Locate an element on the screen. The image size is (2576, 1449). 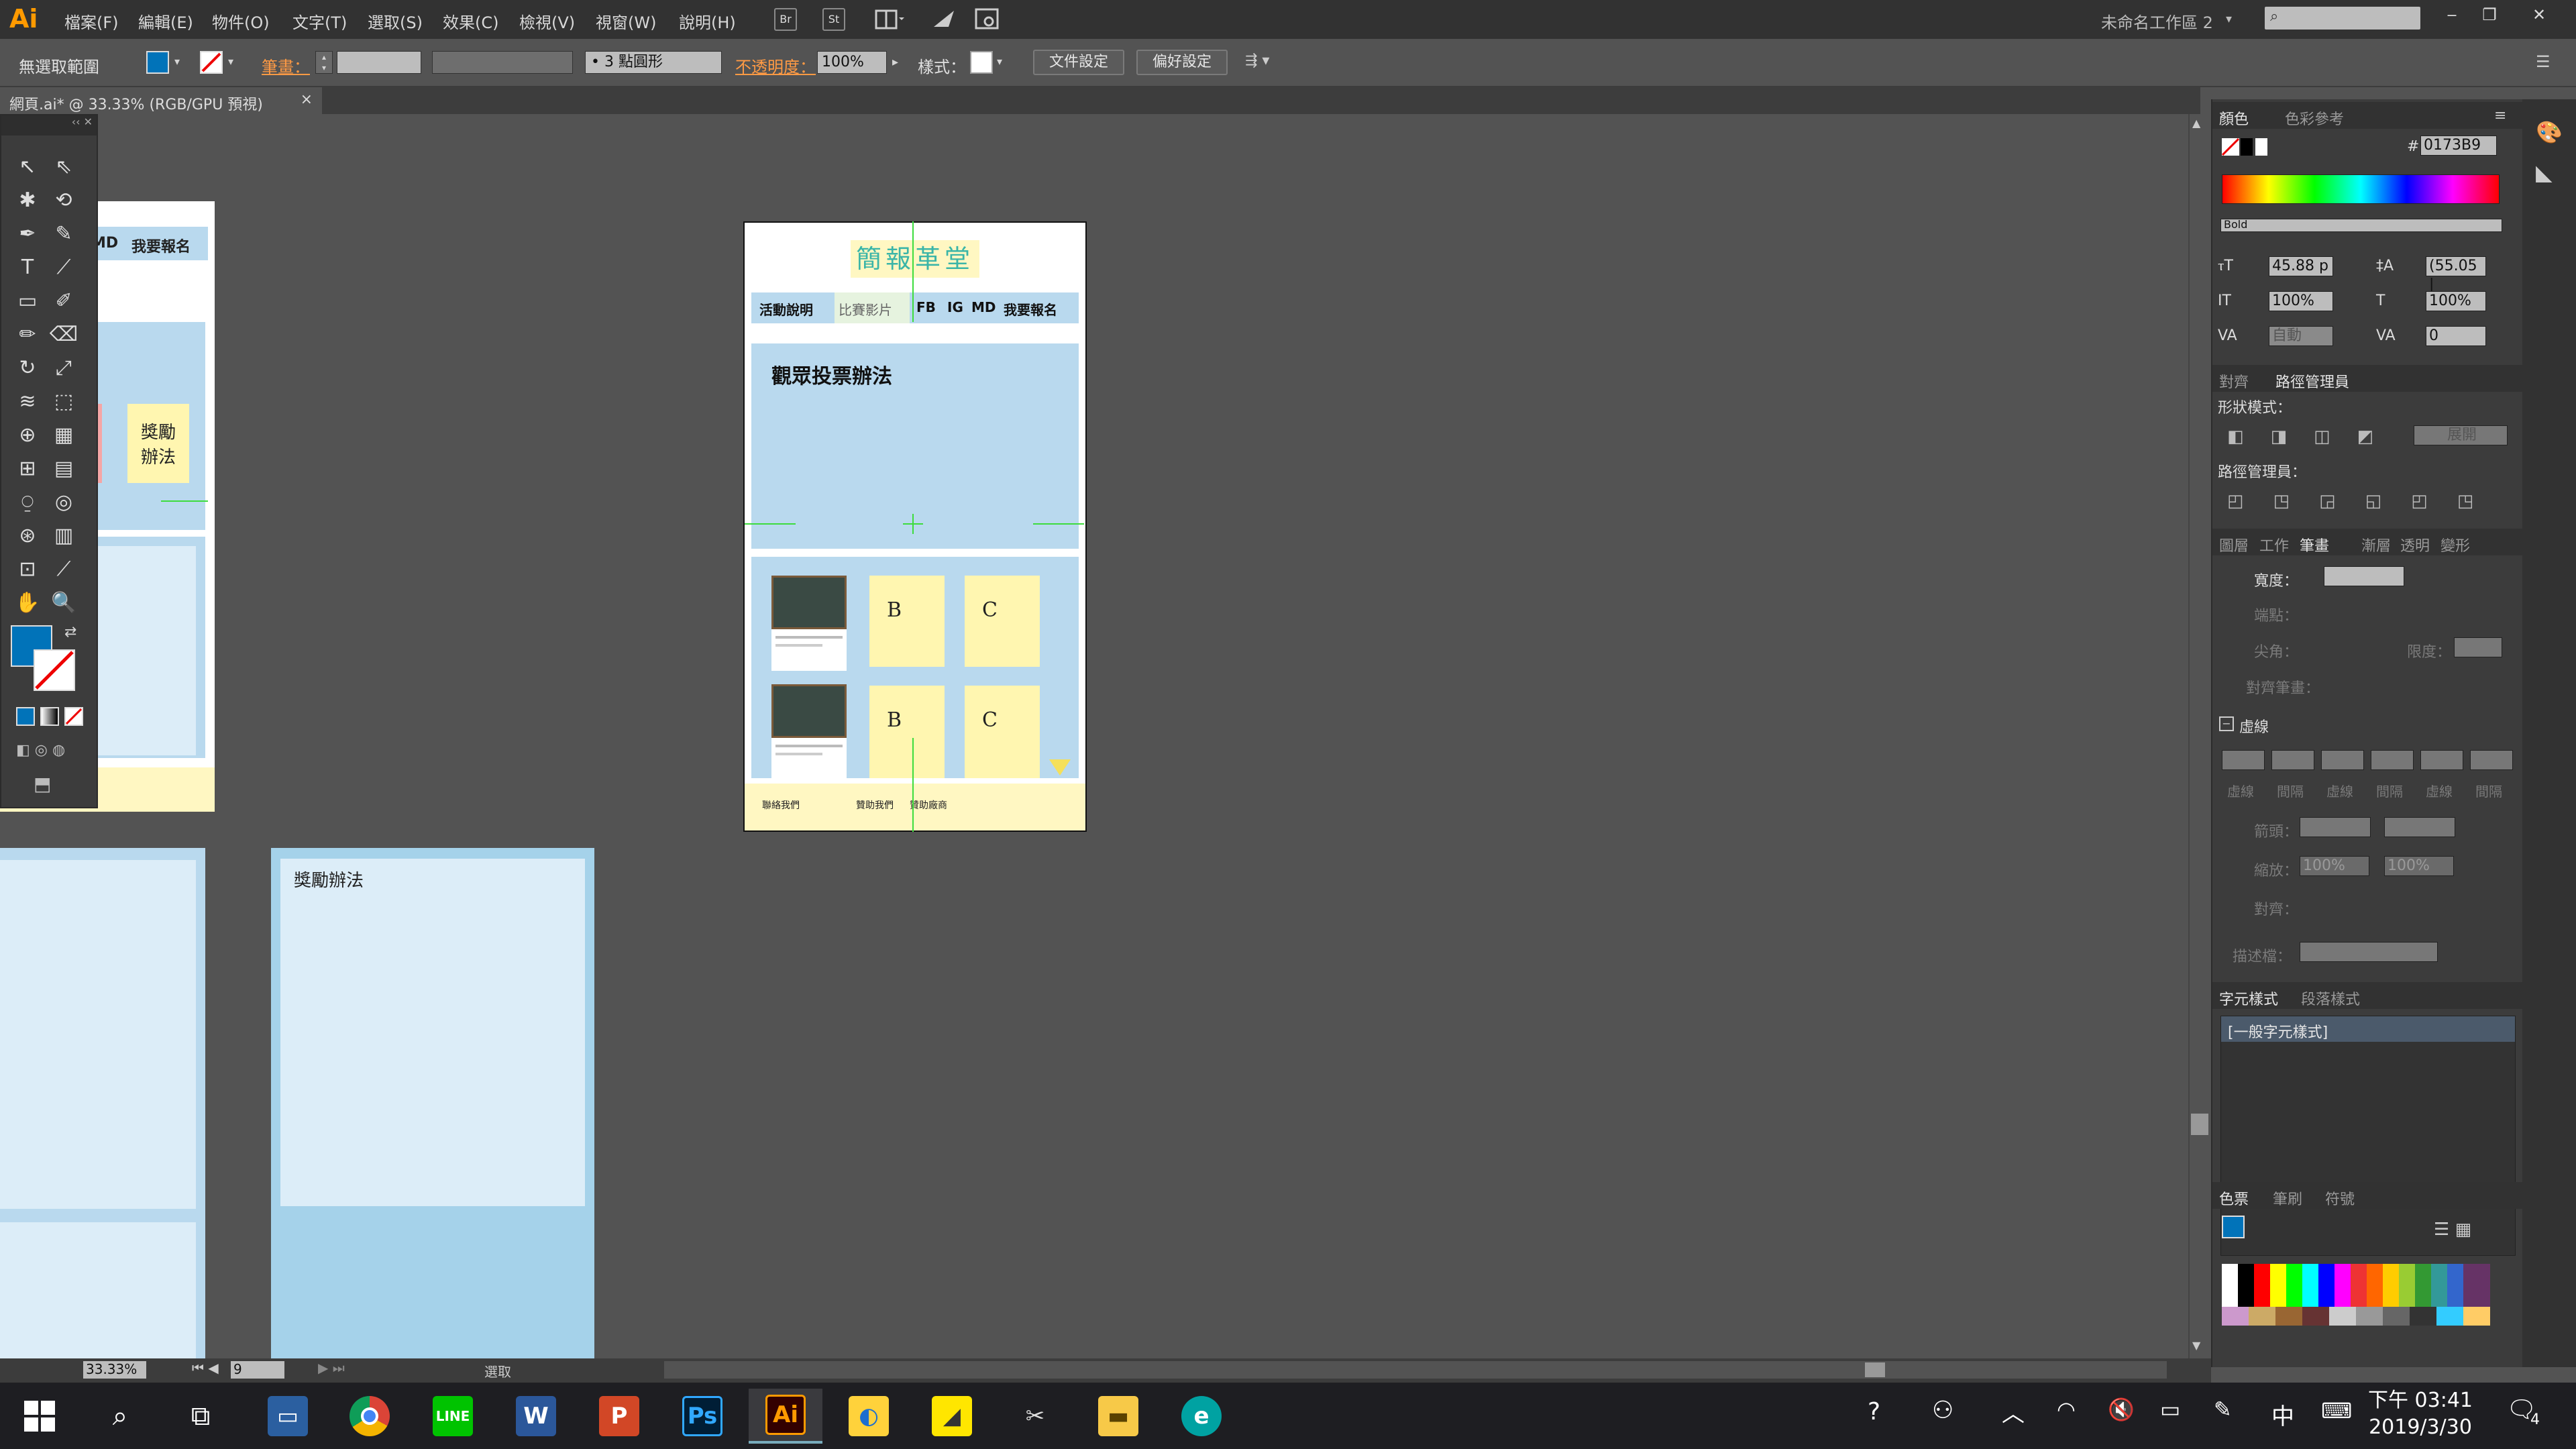
hand-tool-icon: ✋ is located at coordinates (27, 603).